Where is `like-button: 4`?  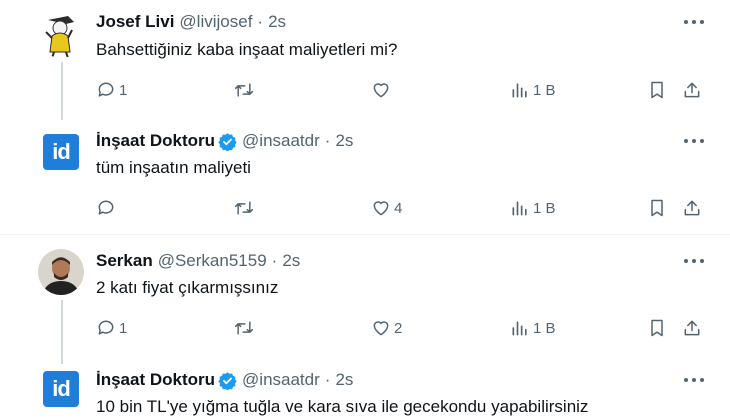
like-button: 4 is located at coordinates (386, 208).